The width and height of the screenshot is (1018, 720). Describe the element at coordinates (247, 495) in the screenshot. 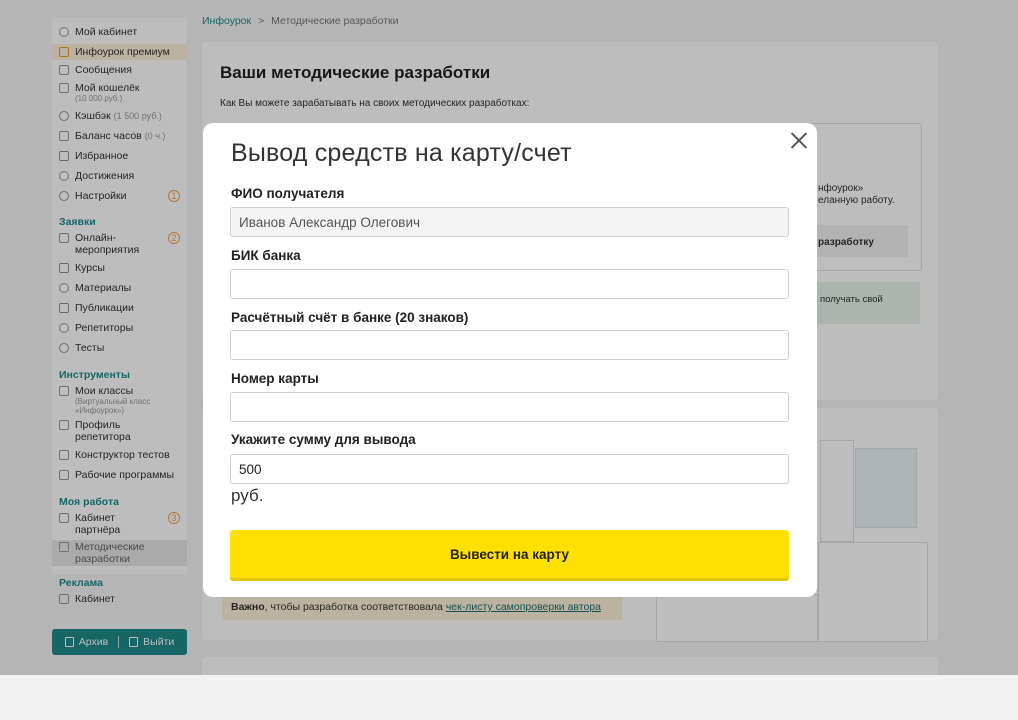

I see `currency-label: руб.` at that location.